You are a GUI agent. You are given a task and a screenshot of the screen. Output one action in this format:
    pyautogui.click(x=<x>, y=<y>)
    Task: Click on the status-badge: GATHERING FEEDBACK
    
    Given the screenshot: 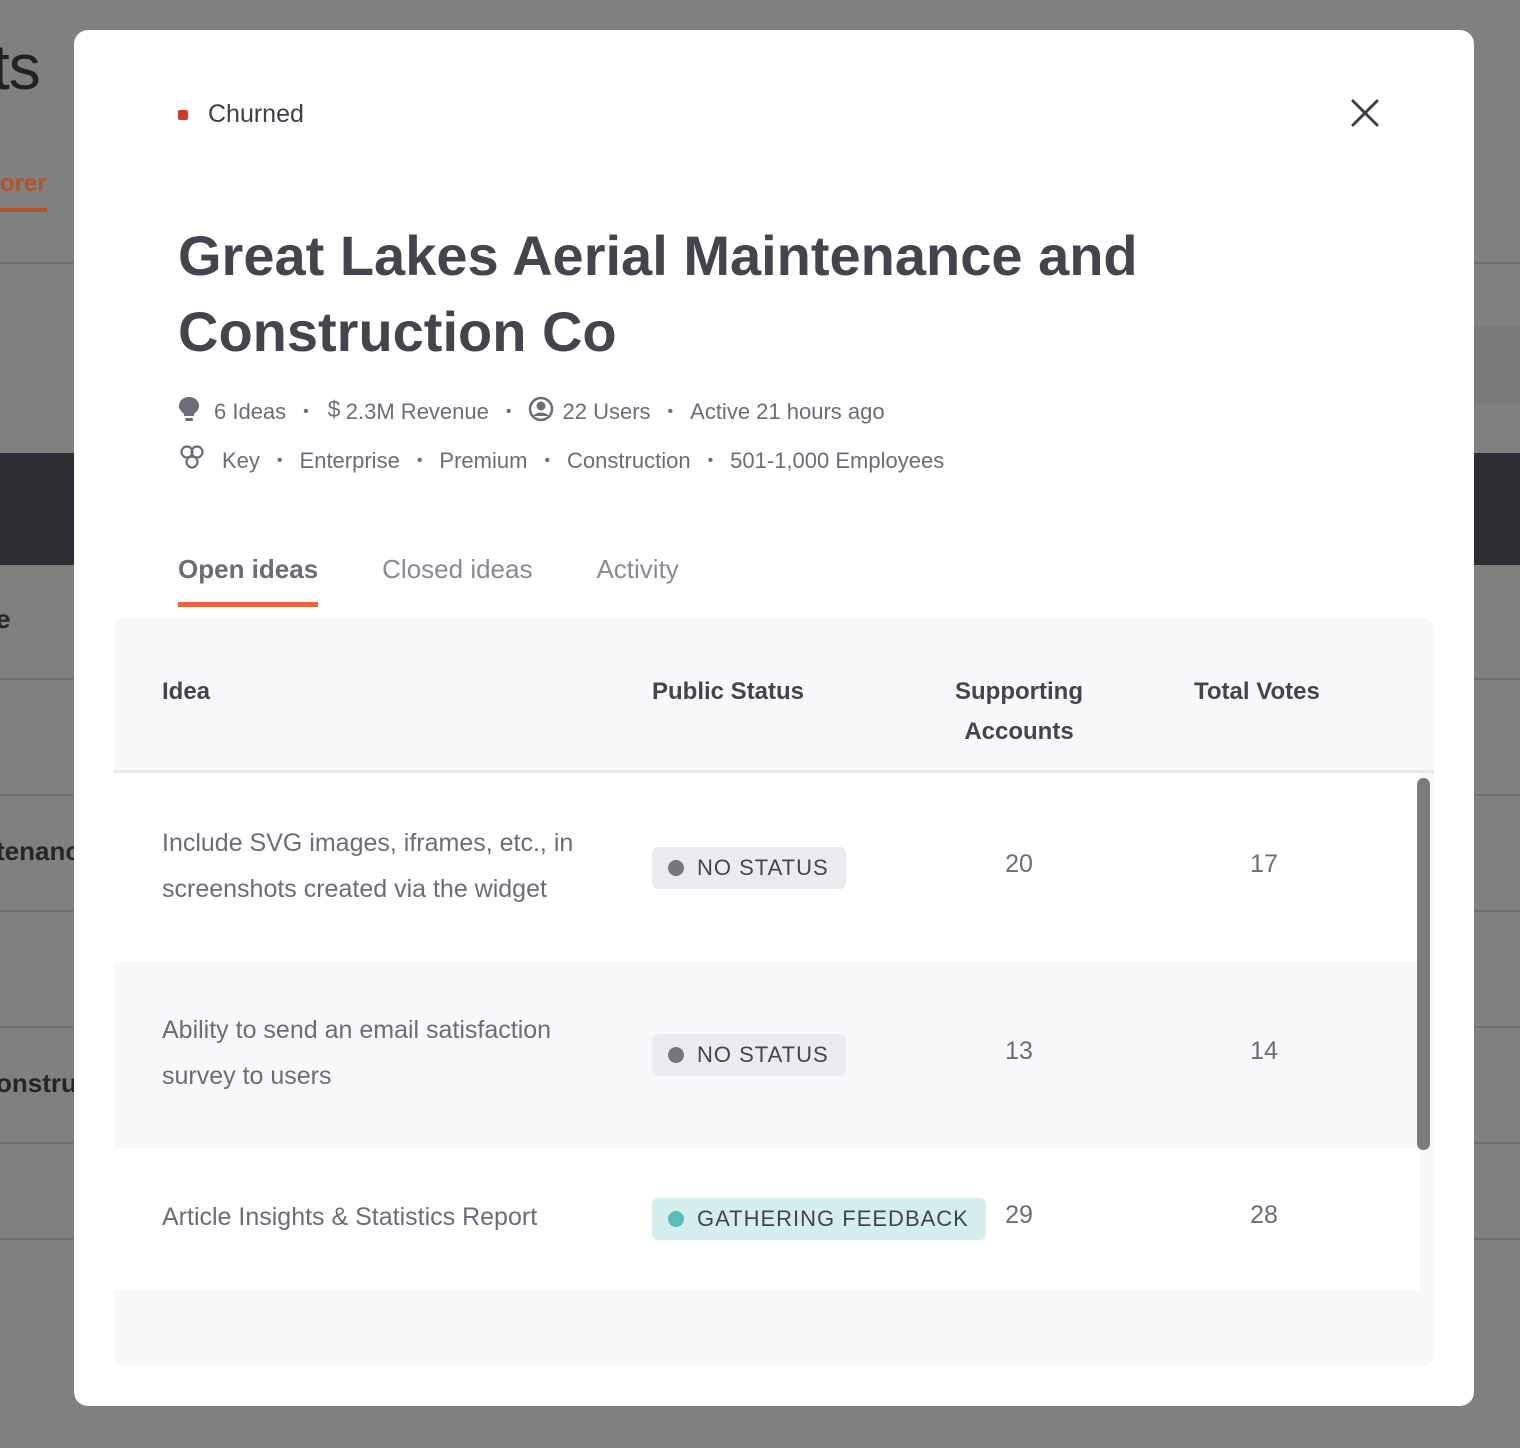 What is the action you would take?
    pyautogui.click(x=819, y=1219)
    